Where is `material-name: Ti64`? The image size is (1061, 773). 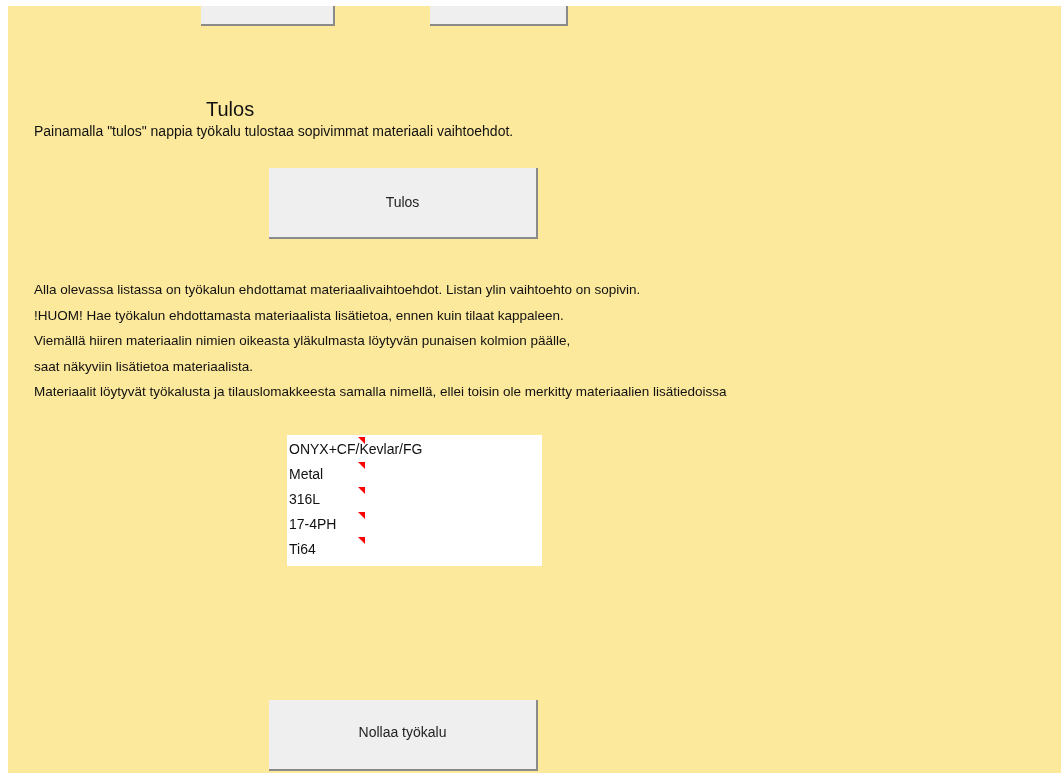 material-name: Ti64 is located at coordinates (302, 549).